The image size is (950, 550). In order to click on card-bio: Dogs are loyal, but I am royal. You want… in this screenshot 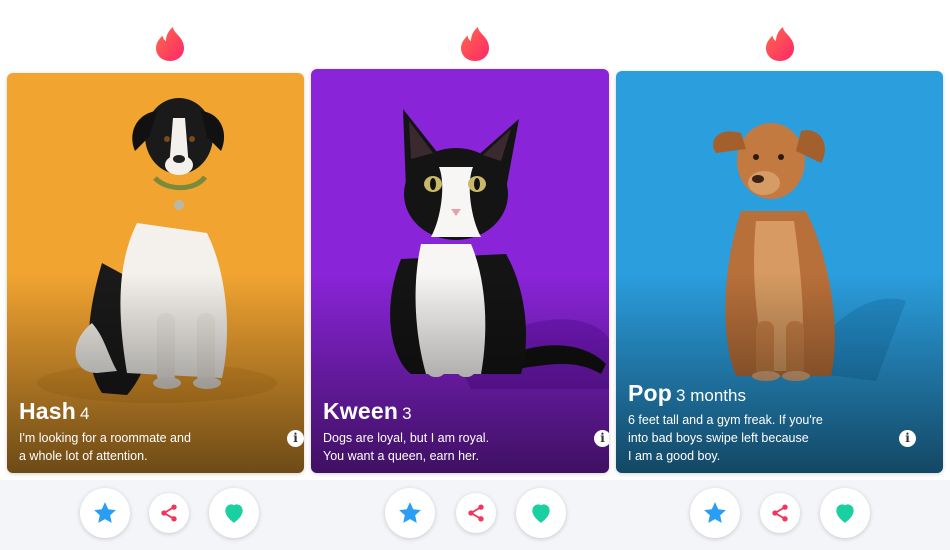, I will do `click(451, 447)`.